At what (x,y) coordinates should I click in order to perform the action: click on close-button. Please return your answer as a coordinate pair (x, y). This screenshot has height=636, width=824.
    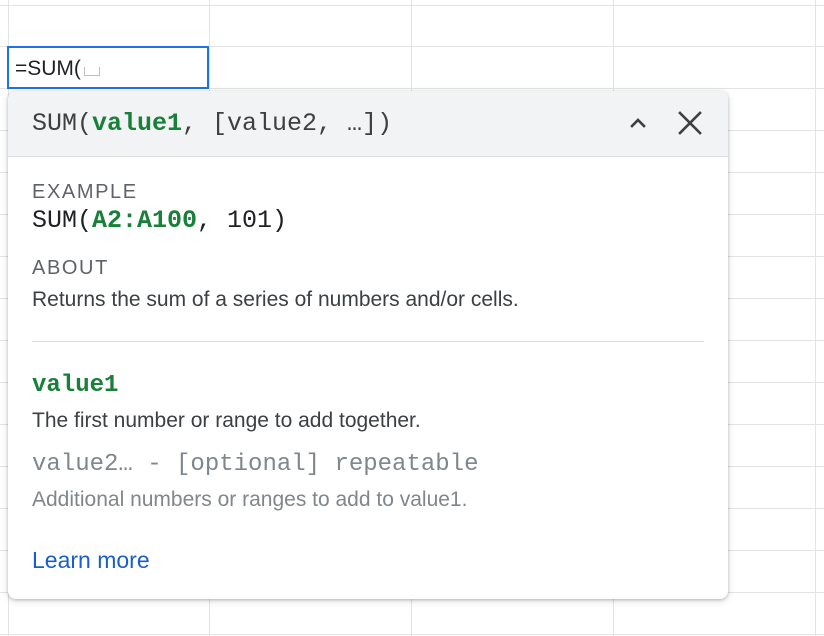
    Looking at the image, I should click on (690, 123).